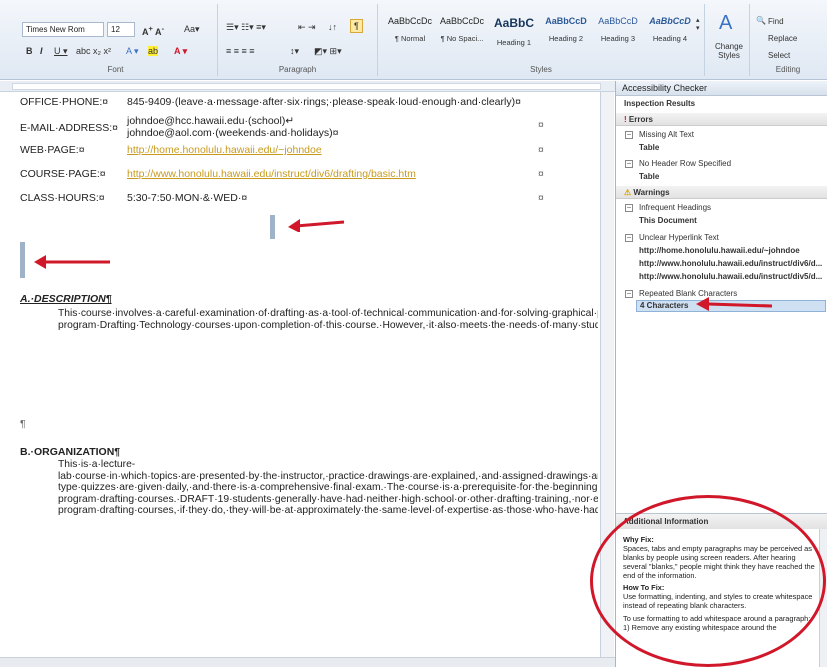 Image resolution: width=827 pixels, height=667 pixels. What do you see at coordinates (62, 198) in the screenshot?
I see `class-hours-label: CLASS·HOURS:¤` at bounding box center [62, 198].